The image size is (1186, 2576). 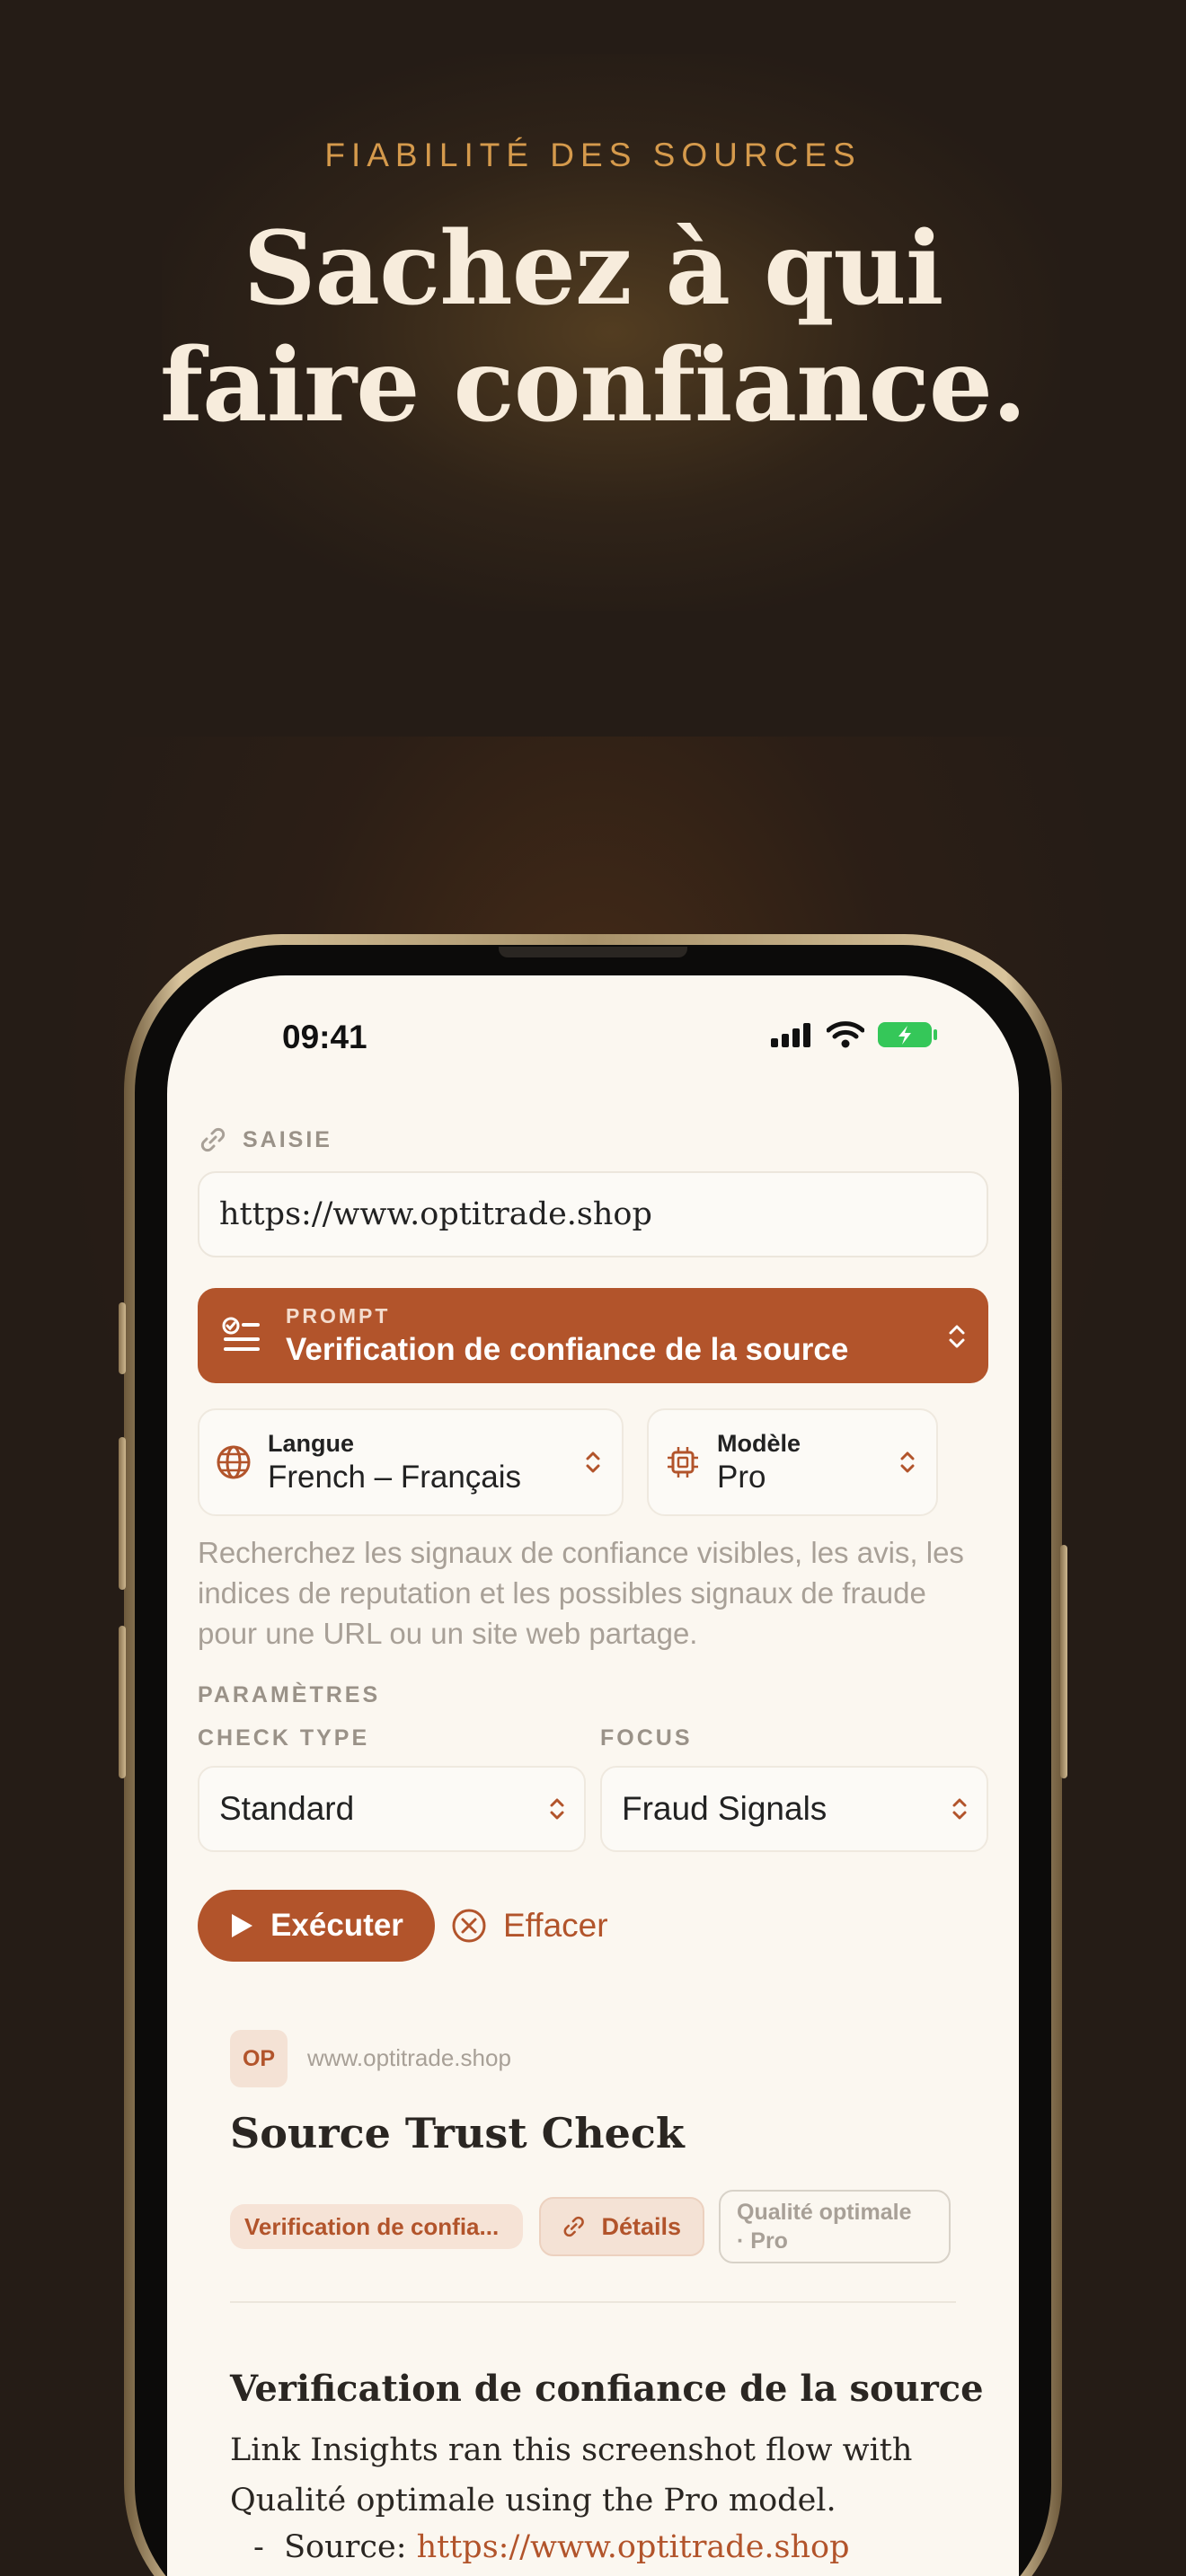 I want to click on run-button: Exécuter, so click(x=316, y=1926).